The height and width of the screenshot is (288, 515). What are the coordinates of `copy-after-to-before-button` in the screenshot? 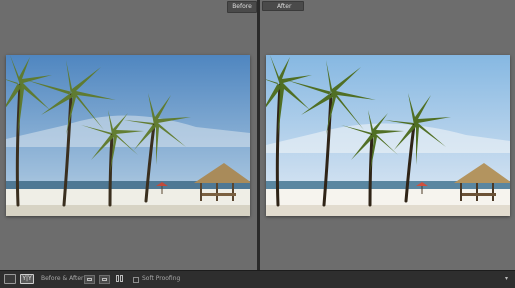 It's located at (104, 279).